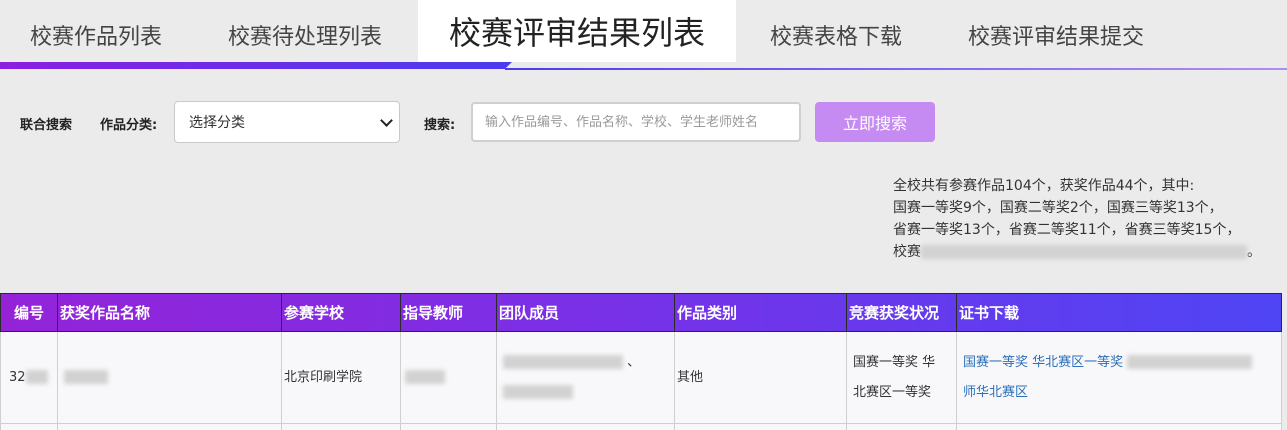  Describe the element at coordinates (901, 312) in the screenshot. I see `col-header-award: 竞赛获奖状况` at that location.